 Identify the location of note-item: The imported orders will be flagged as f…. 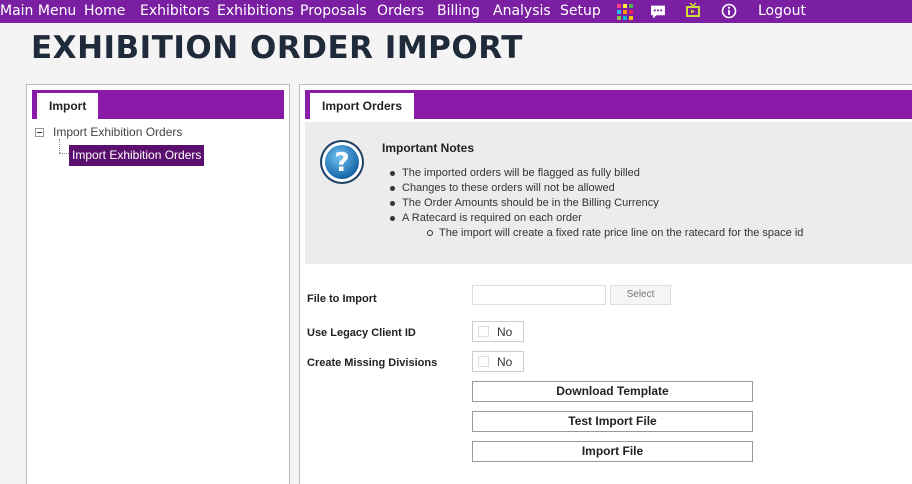
(596, 173).